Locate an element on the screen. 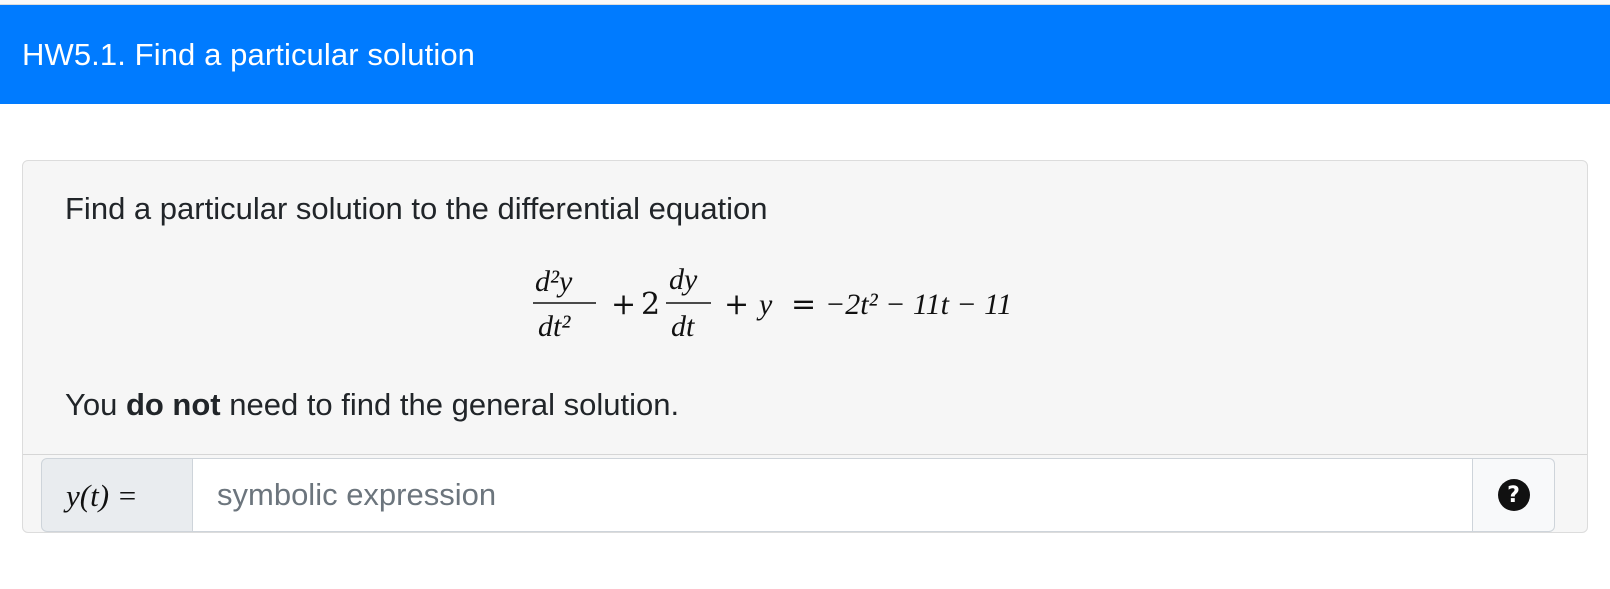 This screenshot has height=589, width=1610. answer-prefix: y(t) = is located at coordinates (117, 495).